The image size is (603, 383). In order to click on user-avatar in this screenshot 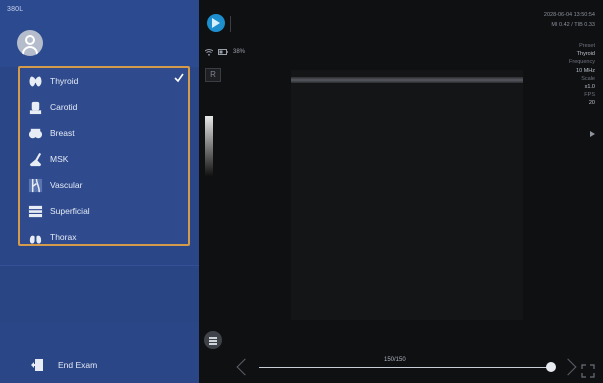, I will do `click(30, 43)`.